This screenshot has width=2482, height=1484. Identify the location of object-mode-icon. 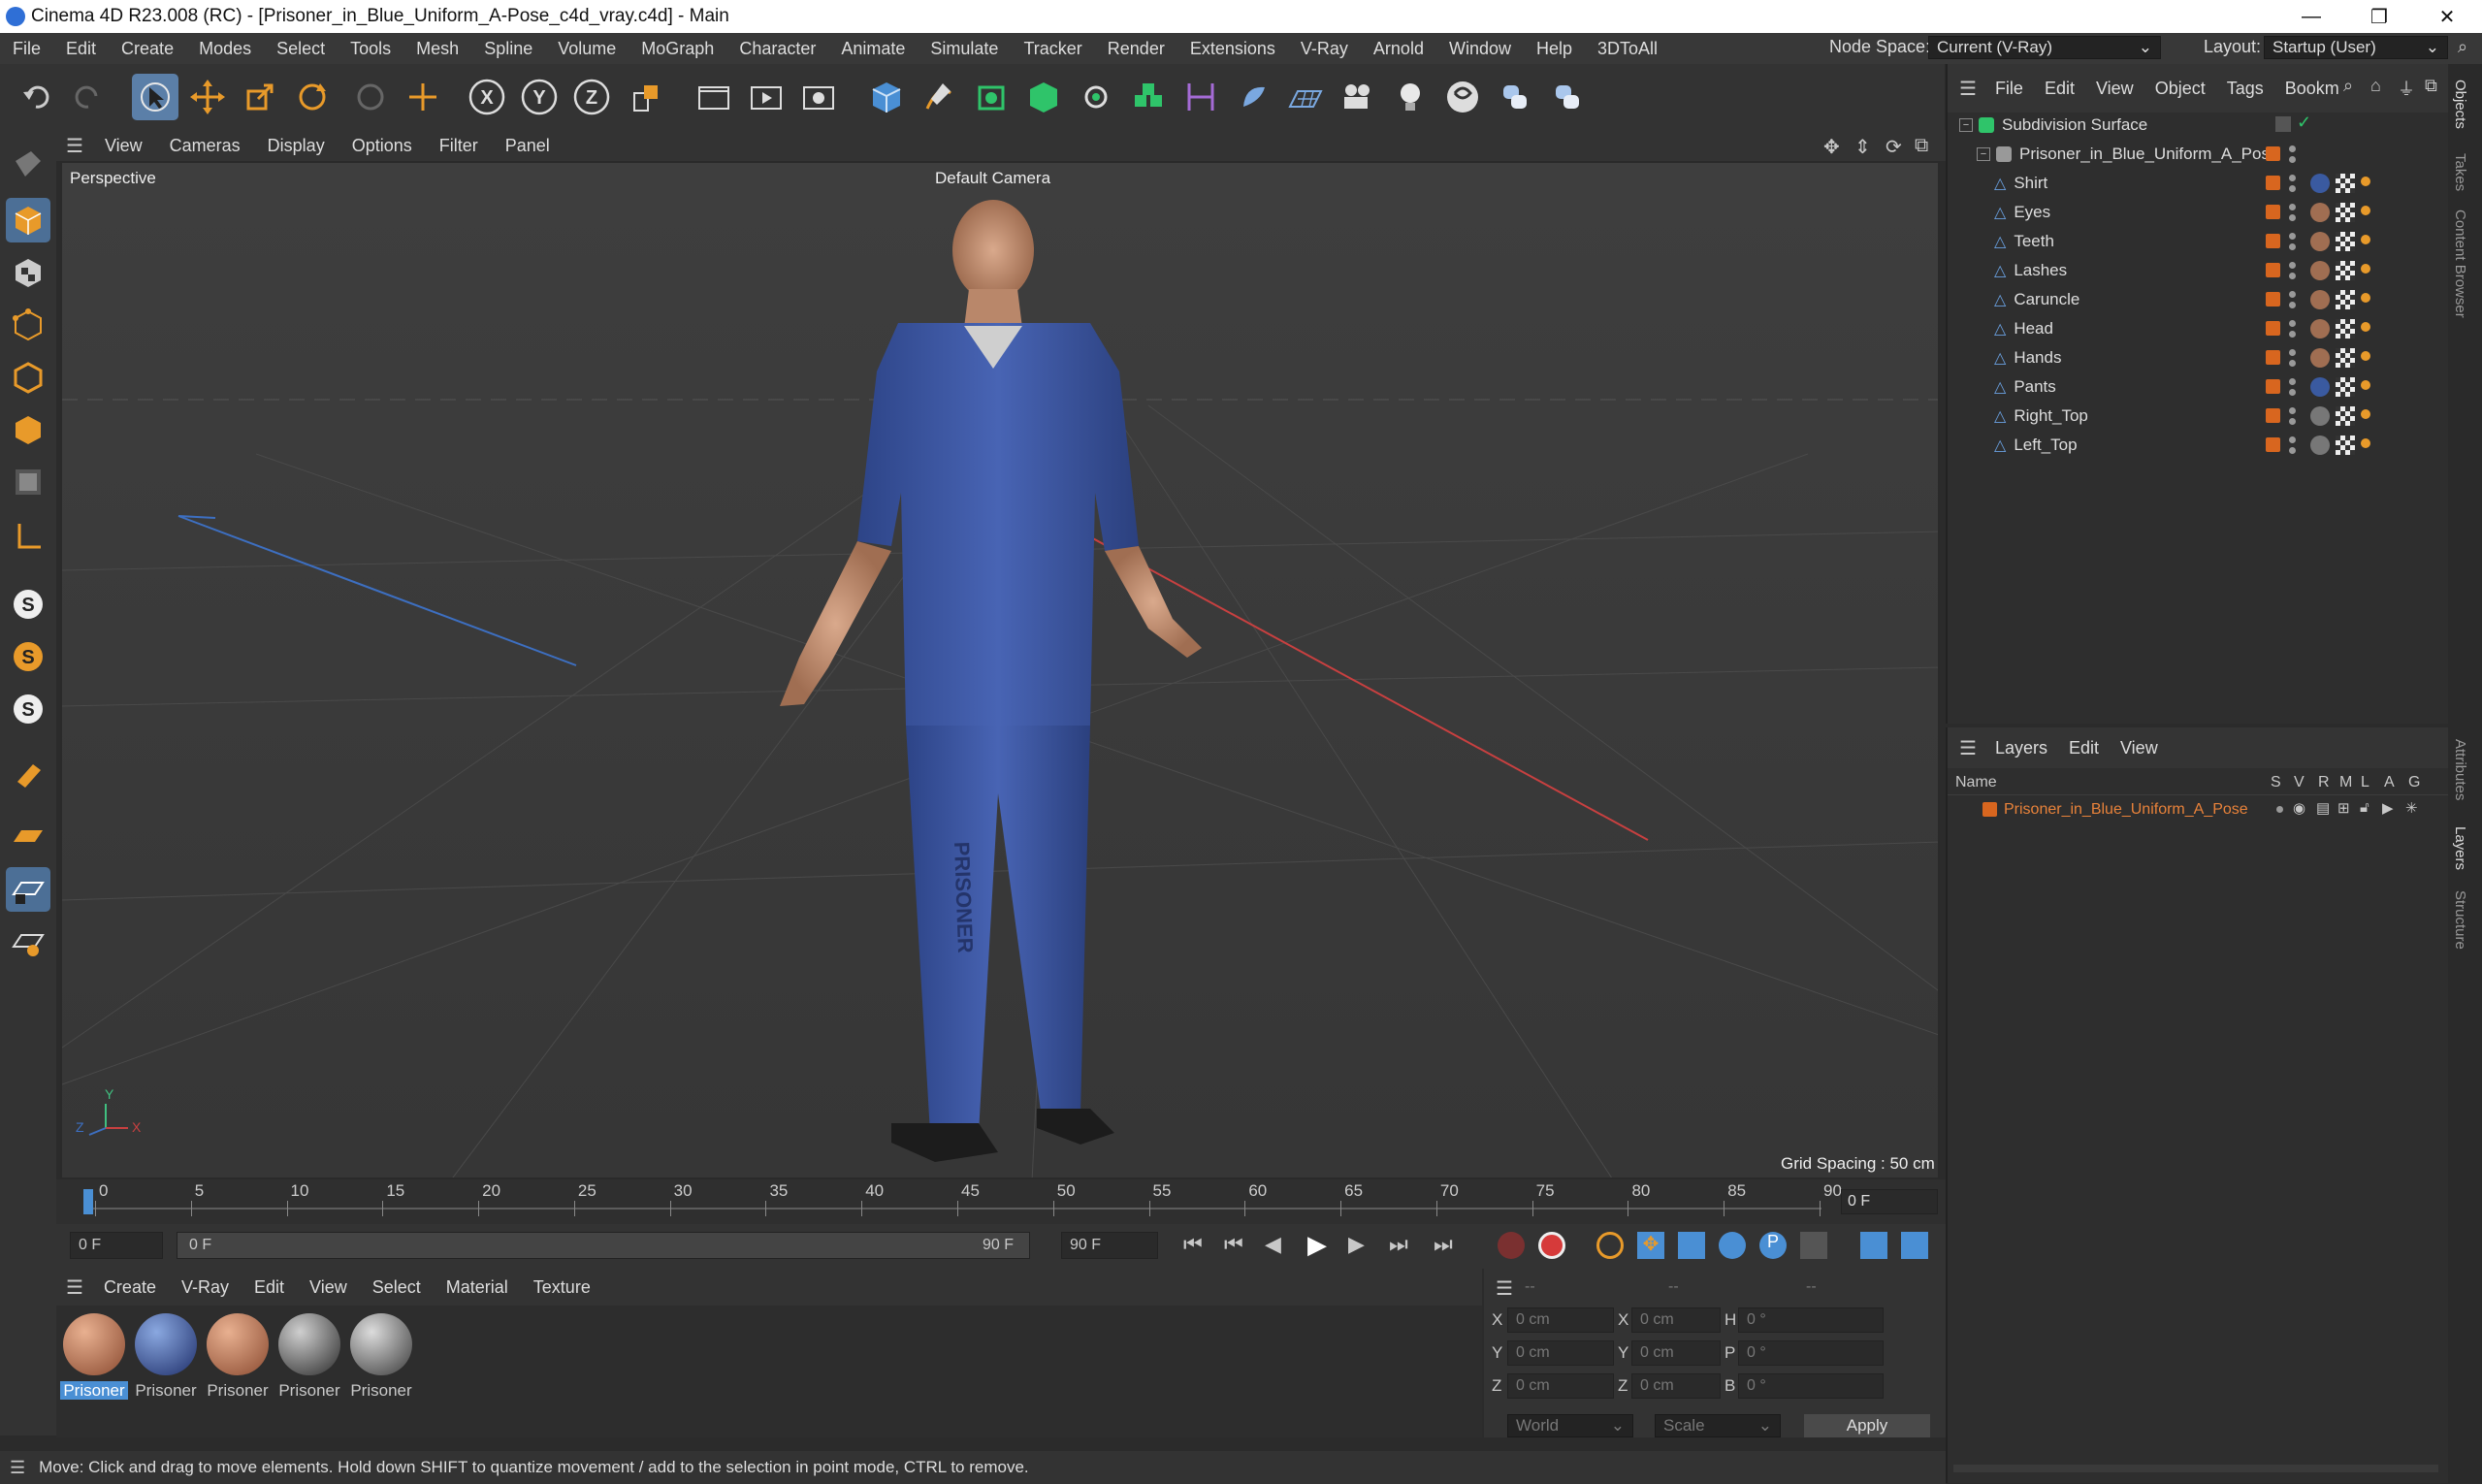
(28, 220).